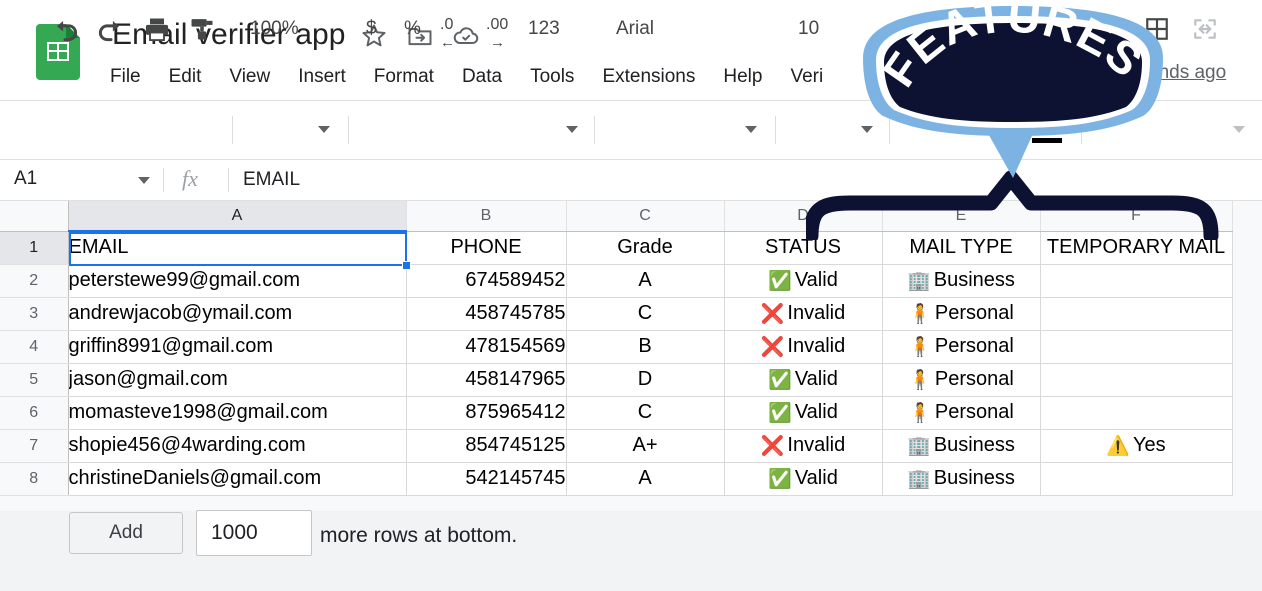 The height and width of the screenshot is (591, 1262). I want to click on cell-b8: 542145745, so click(486, 479).